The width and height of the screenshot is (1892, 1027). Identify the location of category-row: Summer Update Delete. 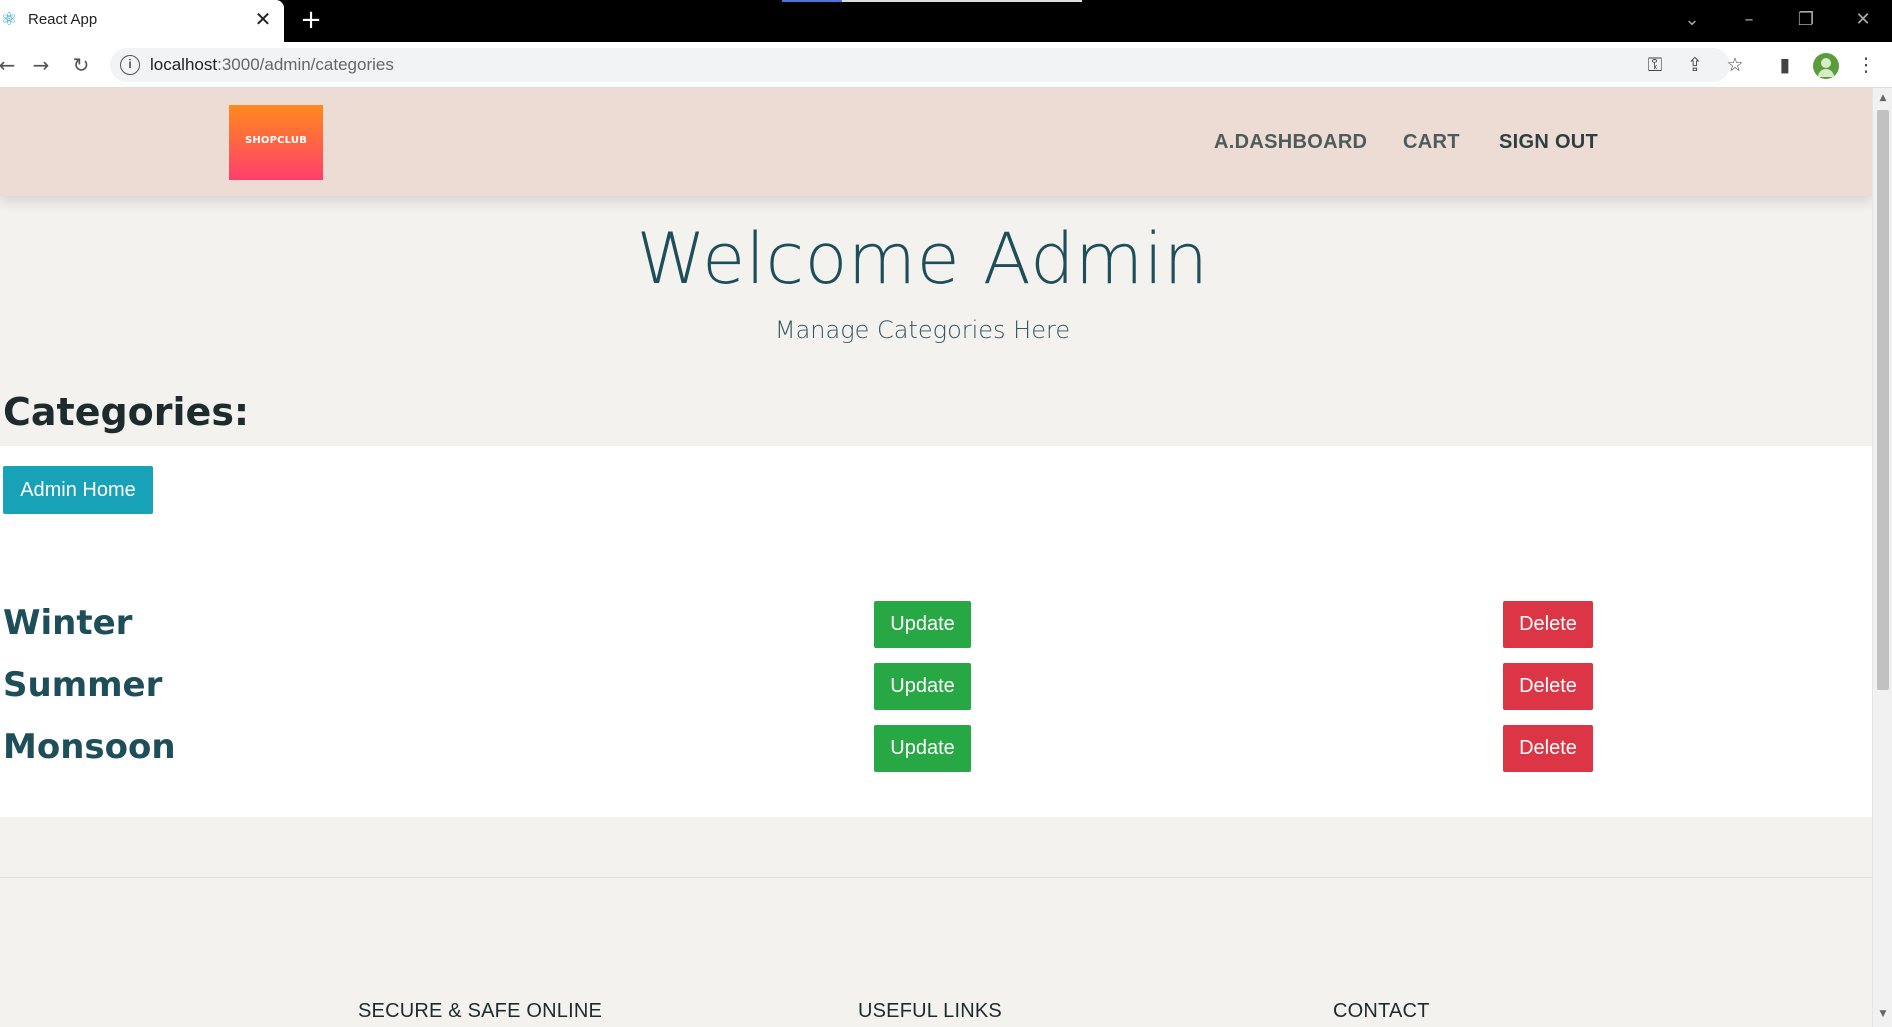
(936, 688).